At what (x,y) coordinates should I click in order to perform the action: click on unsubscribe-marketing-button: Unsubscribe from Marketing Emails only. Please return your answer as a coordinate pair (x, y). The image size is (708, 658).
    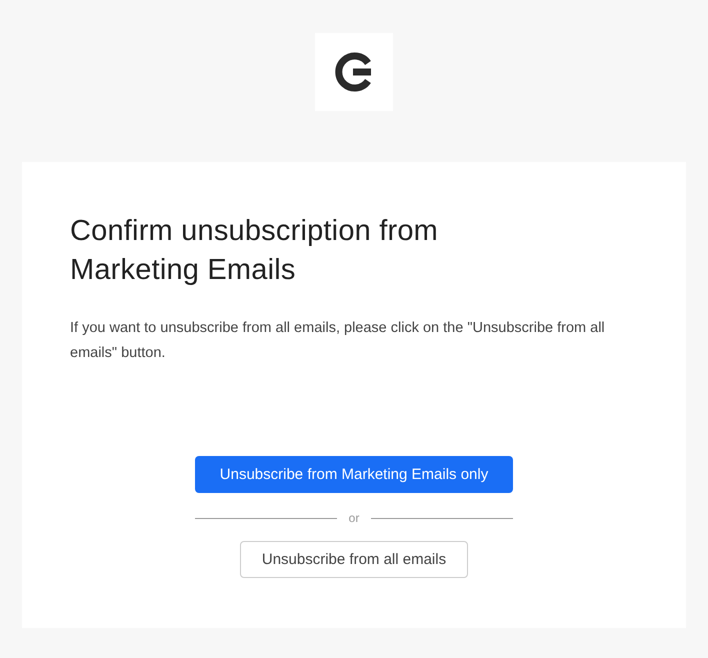
    Looking at the image, I should click on (354, 474).